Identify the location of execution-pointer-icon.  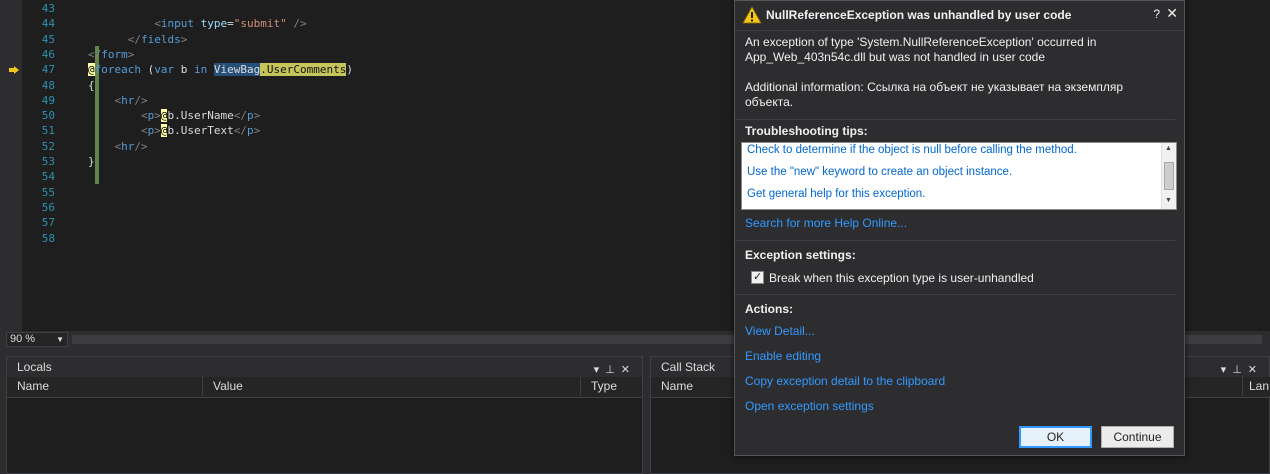
(14, 70).